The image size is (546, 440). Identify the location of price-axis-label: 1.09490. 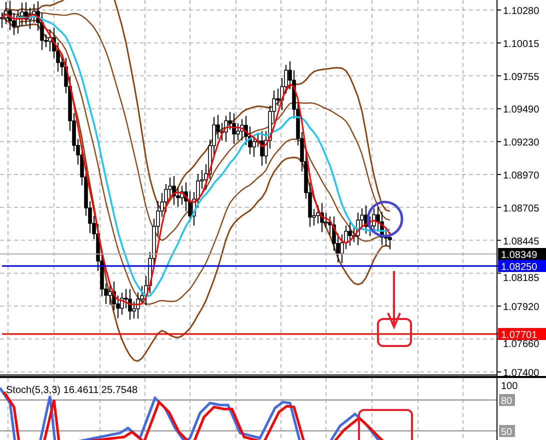
(521, 110).